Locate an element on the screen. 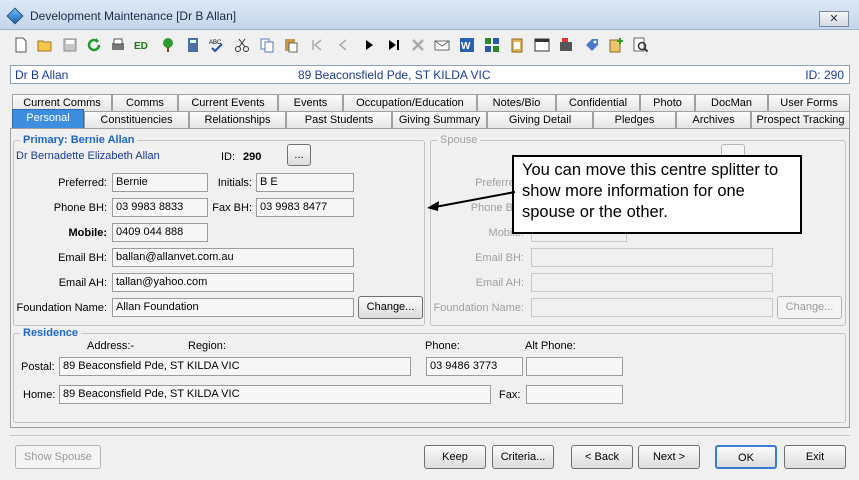  add-contact-icon is located at coordinates (616, 45).